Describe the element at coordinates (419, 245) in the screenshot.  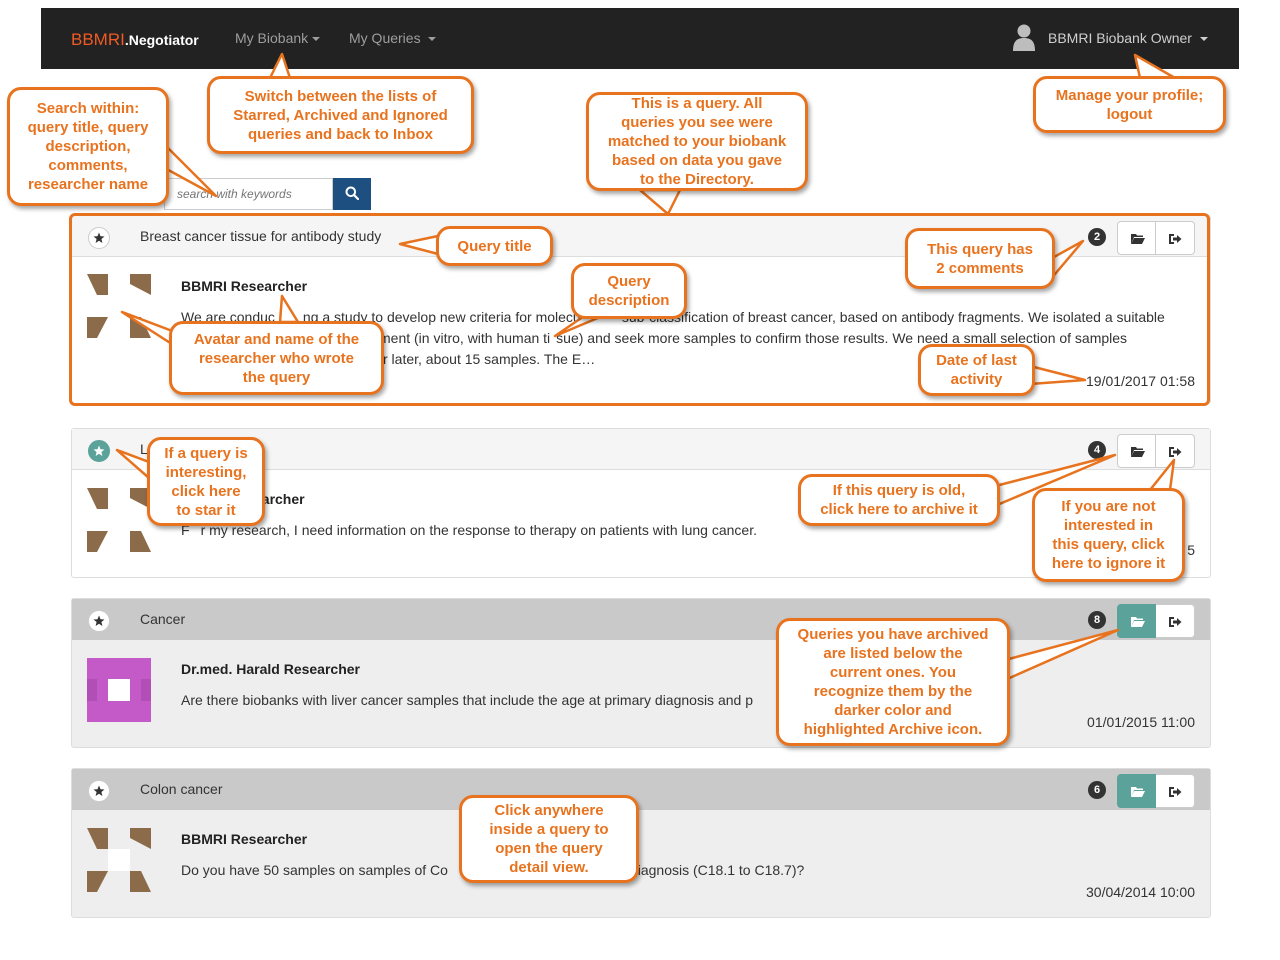
I see `pointer-title` at that location.